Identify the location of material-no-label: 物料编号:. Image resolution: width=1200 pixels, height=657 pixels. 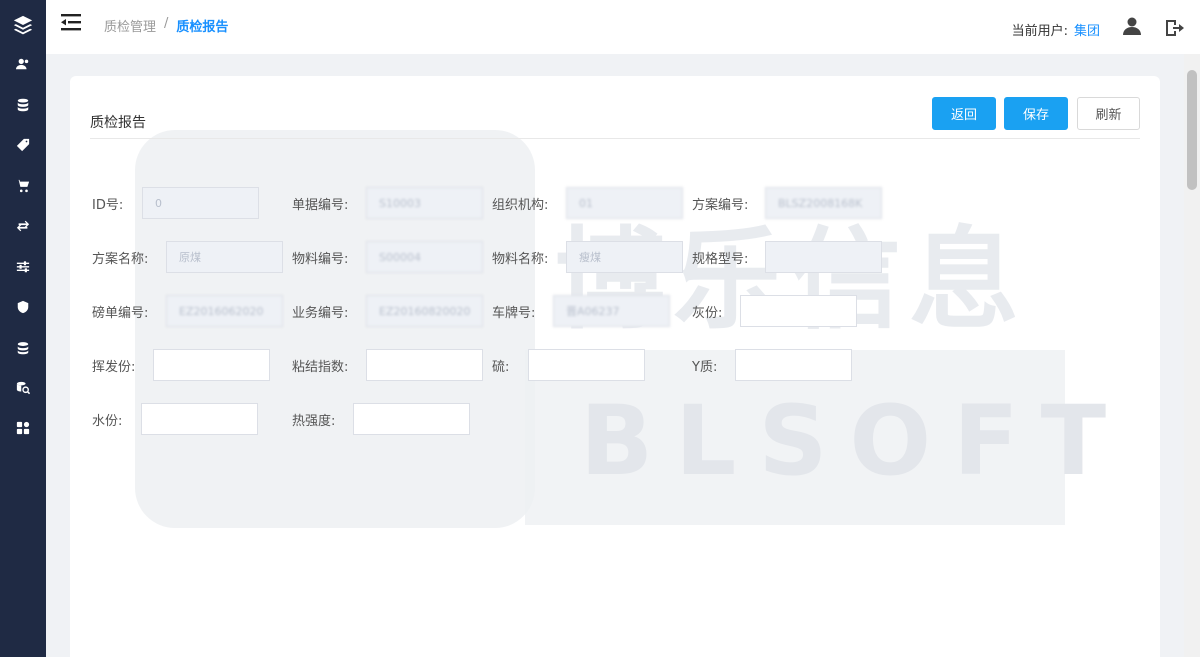
(320, 259).